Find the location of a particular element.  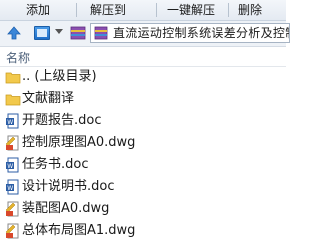

delete-button: 删除 is located at coordinates (250, 10).